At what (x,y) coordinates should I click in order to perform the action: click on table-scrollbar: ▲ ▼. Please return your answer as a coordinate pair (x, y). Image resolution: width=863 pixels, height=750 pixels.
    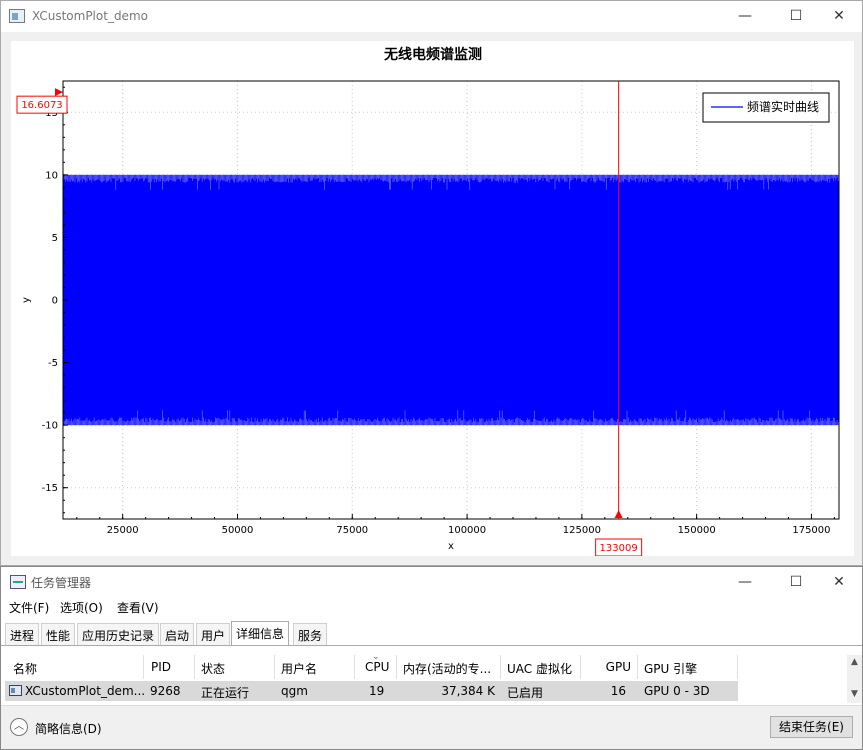
    Looking at the image, I should click on (854, 679).